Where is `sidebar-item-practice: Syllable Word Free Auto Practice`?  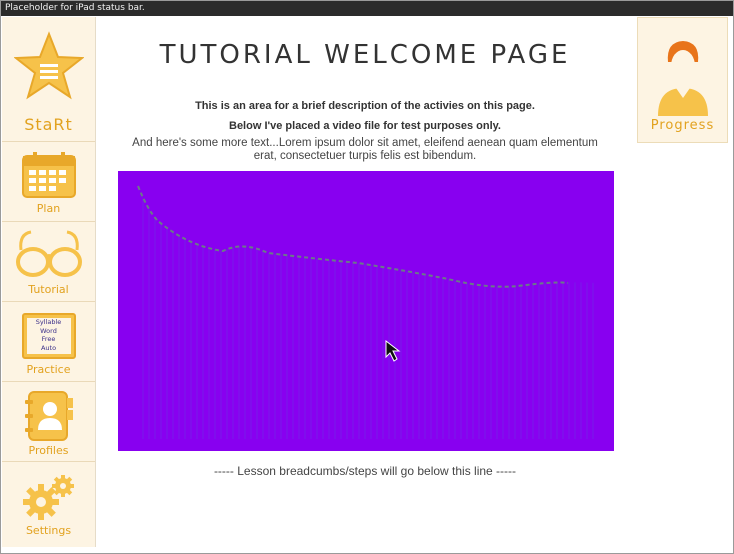
sidebar-item-practice: Syllable Word Free Auto Practice is located at coordinates (48, 342).